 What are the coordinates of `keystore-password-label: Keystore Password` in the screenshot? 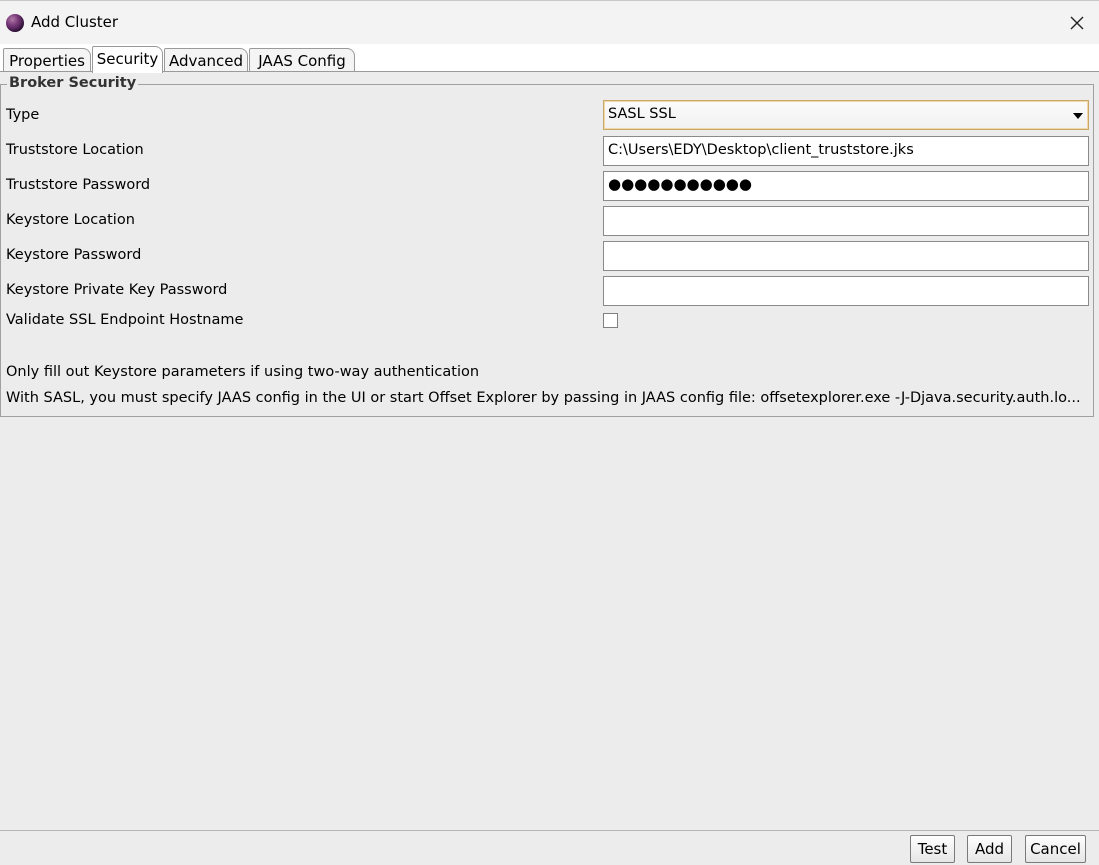 It's located at (74, 255).